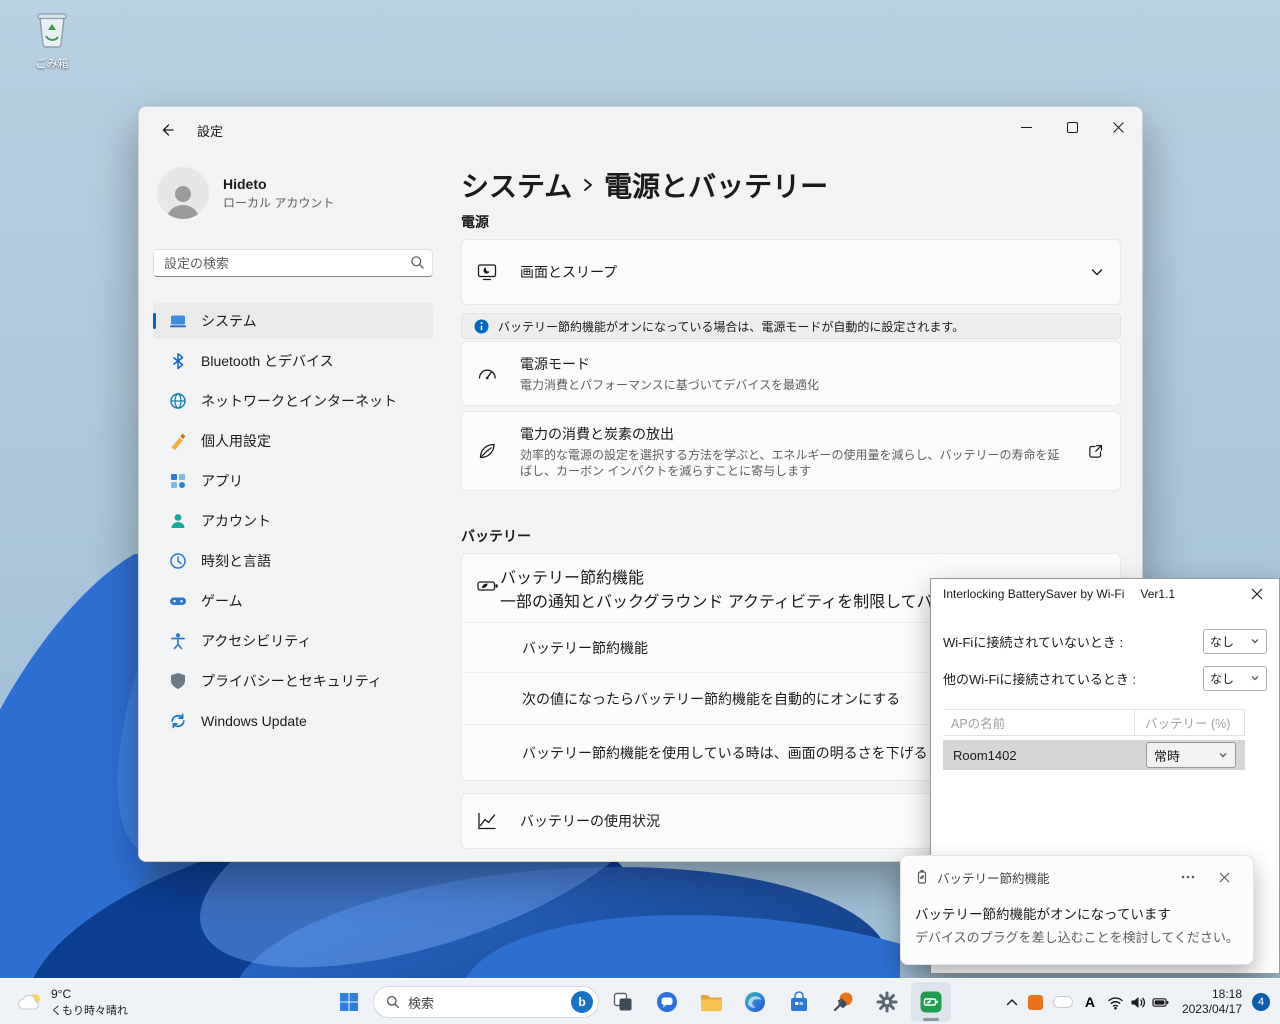 This screenshot has width=1280, height=1024. Describe the element at coordinates (222, 481) in the screenshot. I see `sidebar-item-label: アプリ` at that location.